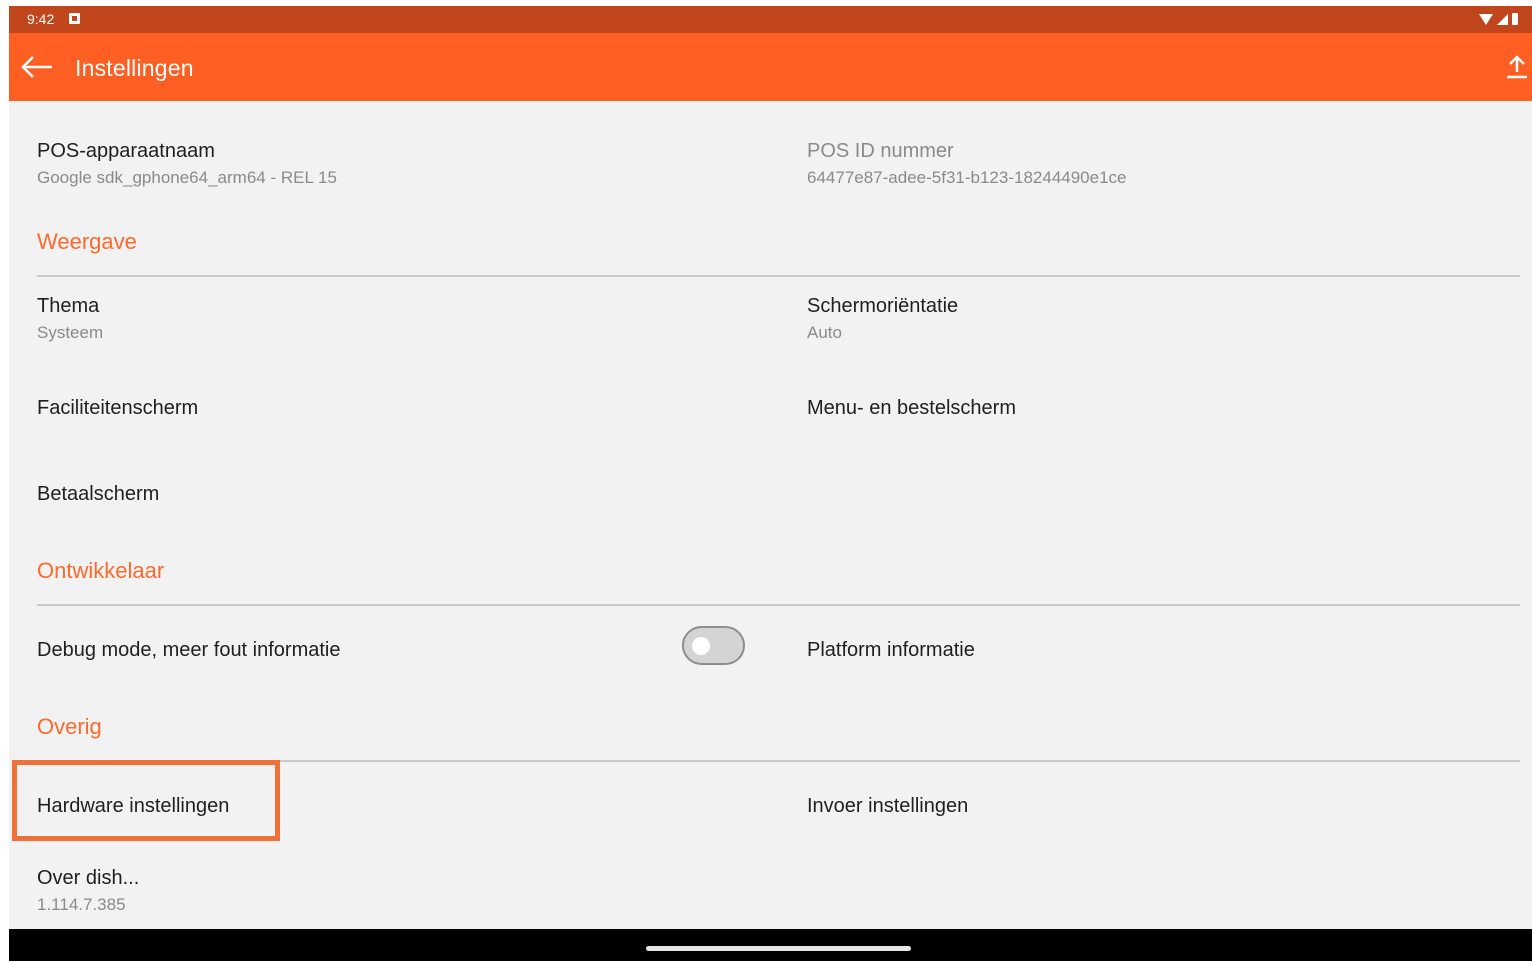  I want to click on payment-screen-label: Betaalscherm, so click(98, 494).